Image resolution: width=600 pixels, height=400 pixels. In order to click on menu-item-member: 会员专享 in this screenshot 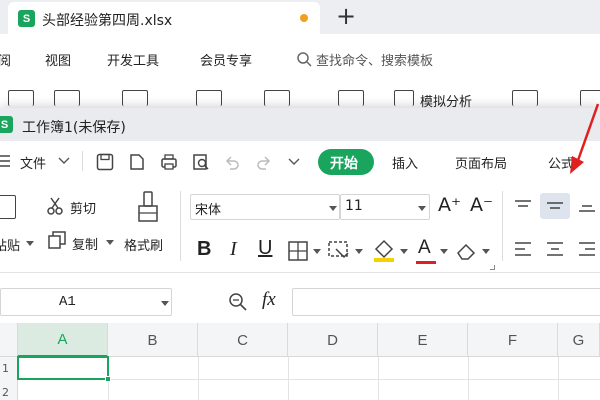, I will do `click(226, 59)`.